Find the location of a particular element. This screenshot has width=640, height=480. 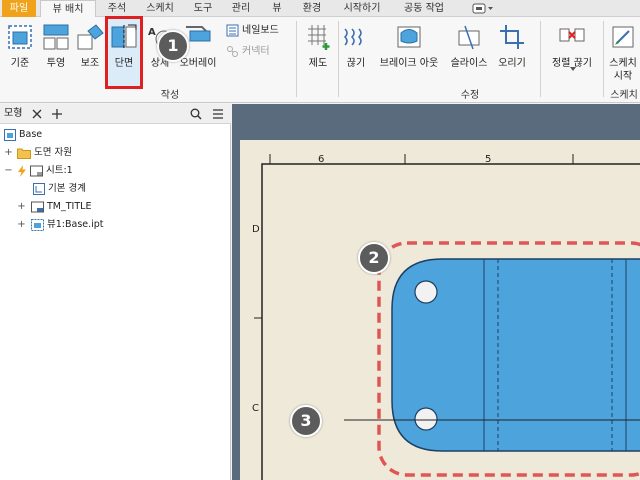

tree-item-sheet-1: 시트:1 is located at coordinates (45, 171).